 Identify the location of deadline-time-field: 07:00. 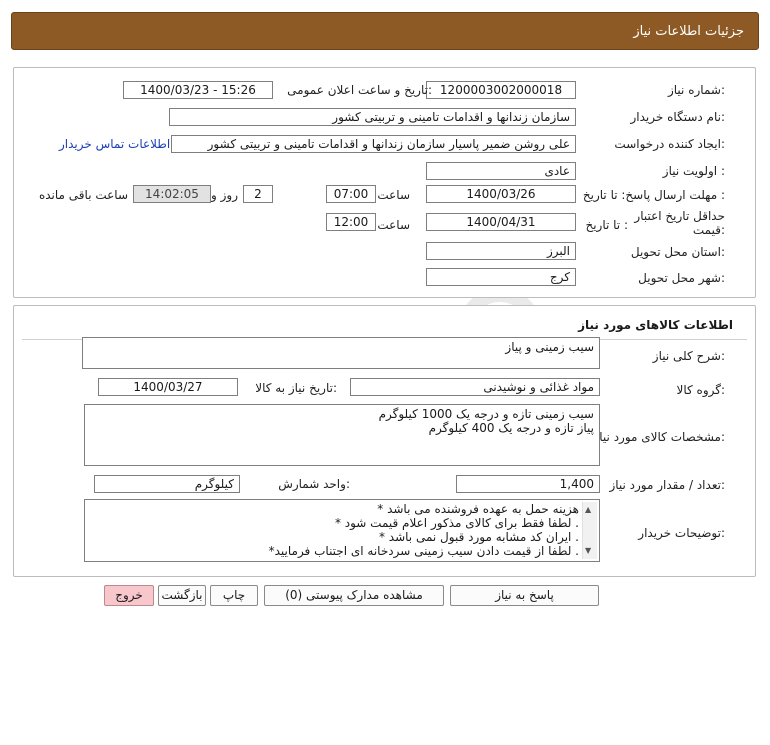
(351, 194).